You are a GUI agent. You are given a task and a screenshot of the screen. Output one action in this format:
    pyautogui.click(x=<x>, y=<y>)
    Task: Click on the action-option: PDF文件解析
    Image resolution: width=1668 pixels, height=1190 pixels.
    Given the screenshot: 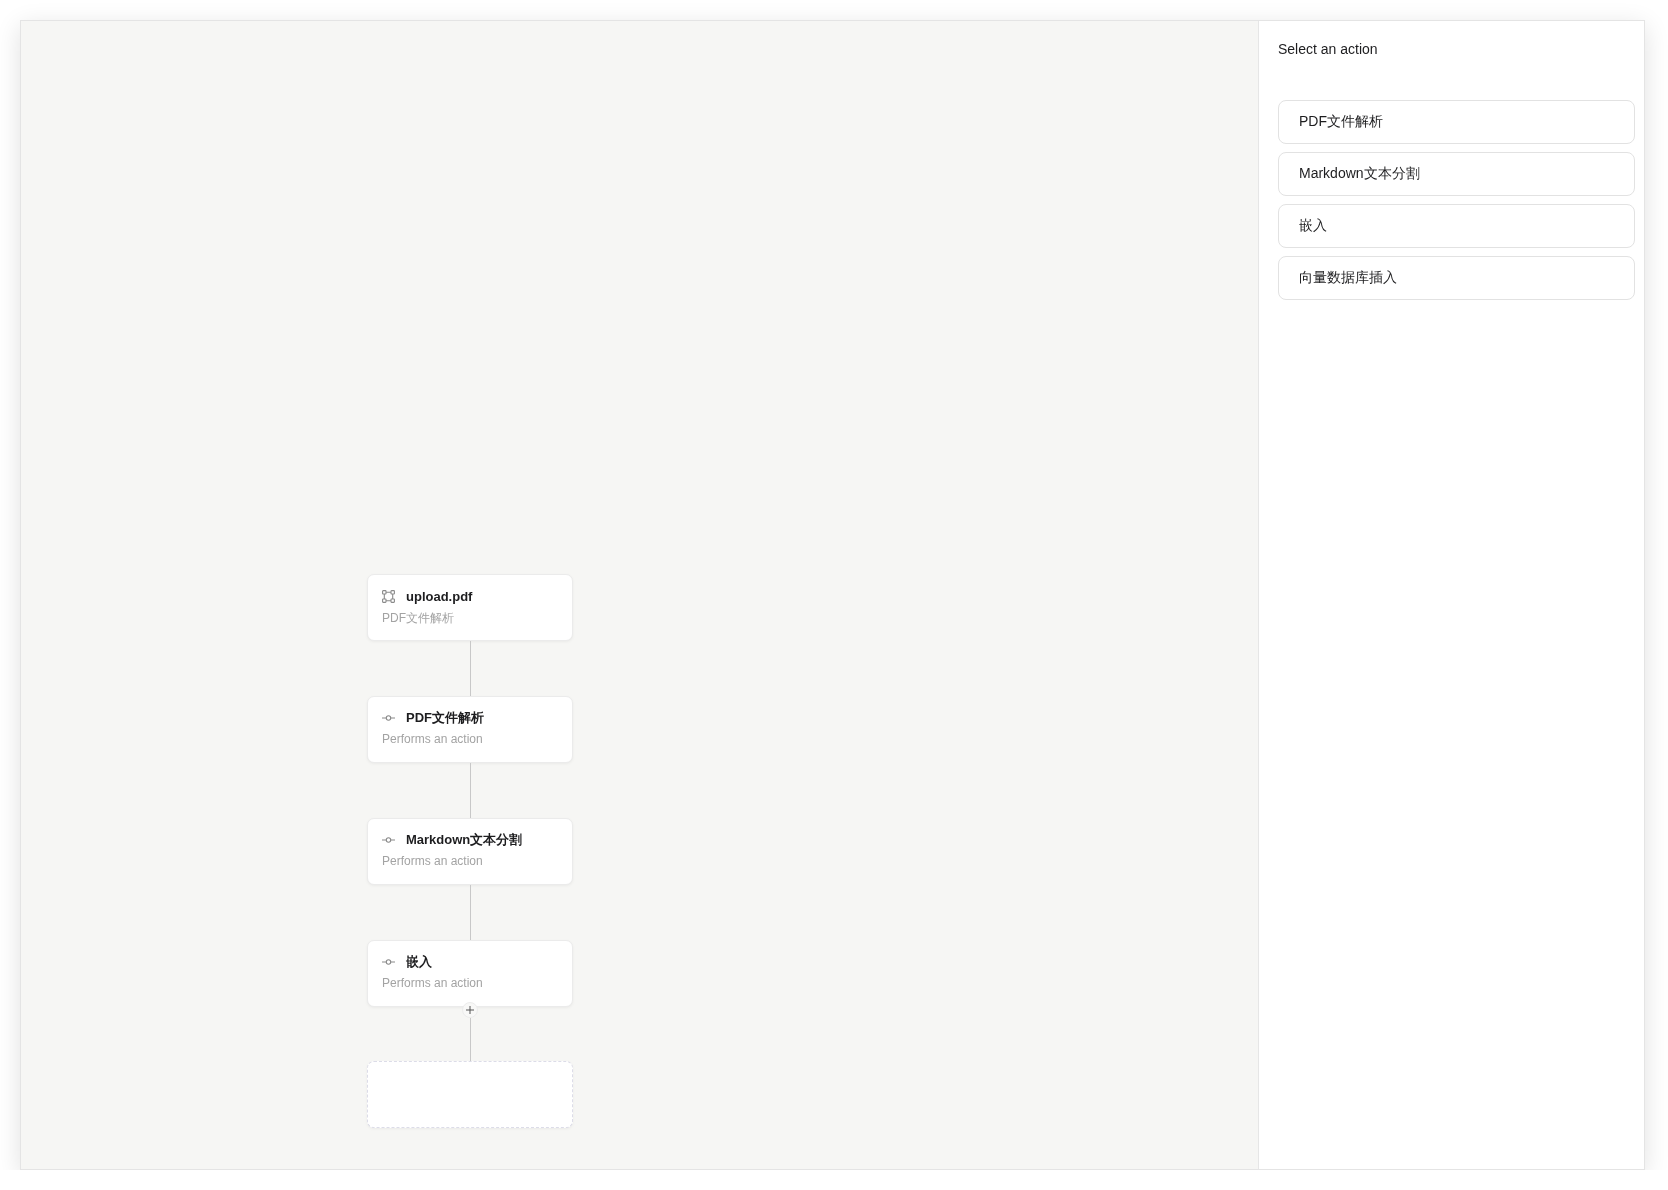 What is the action you would take?
    pyautogui.click(x=1456, y=122)
    